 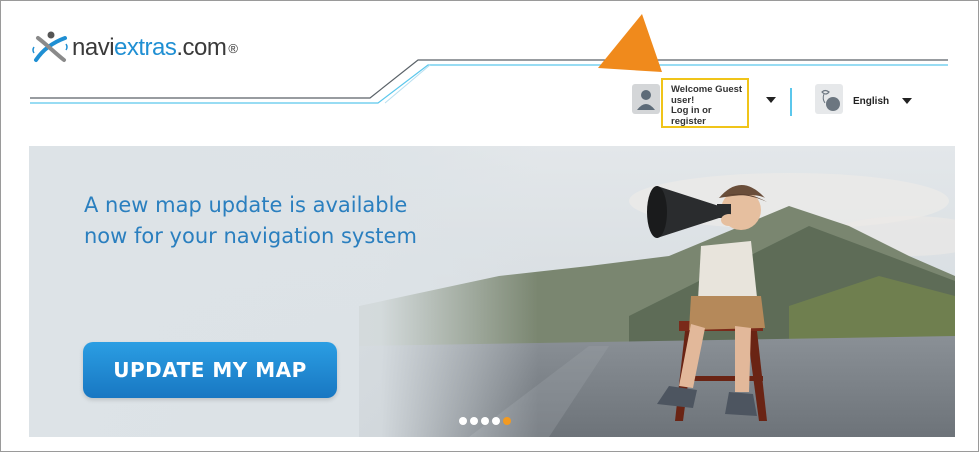 What do you see at coordinates (705, 103) in the screenshot?
I see `account-login-link: Welcome Guest user! Log in or register` at bounding box center [705, 103].